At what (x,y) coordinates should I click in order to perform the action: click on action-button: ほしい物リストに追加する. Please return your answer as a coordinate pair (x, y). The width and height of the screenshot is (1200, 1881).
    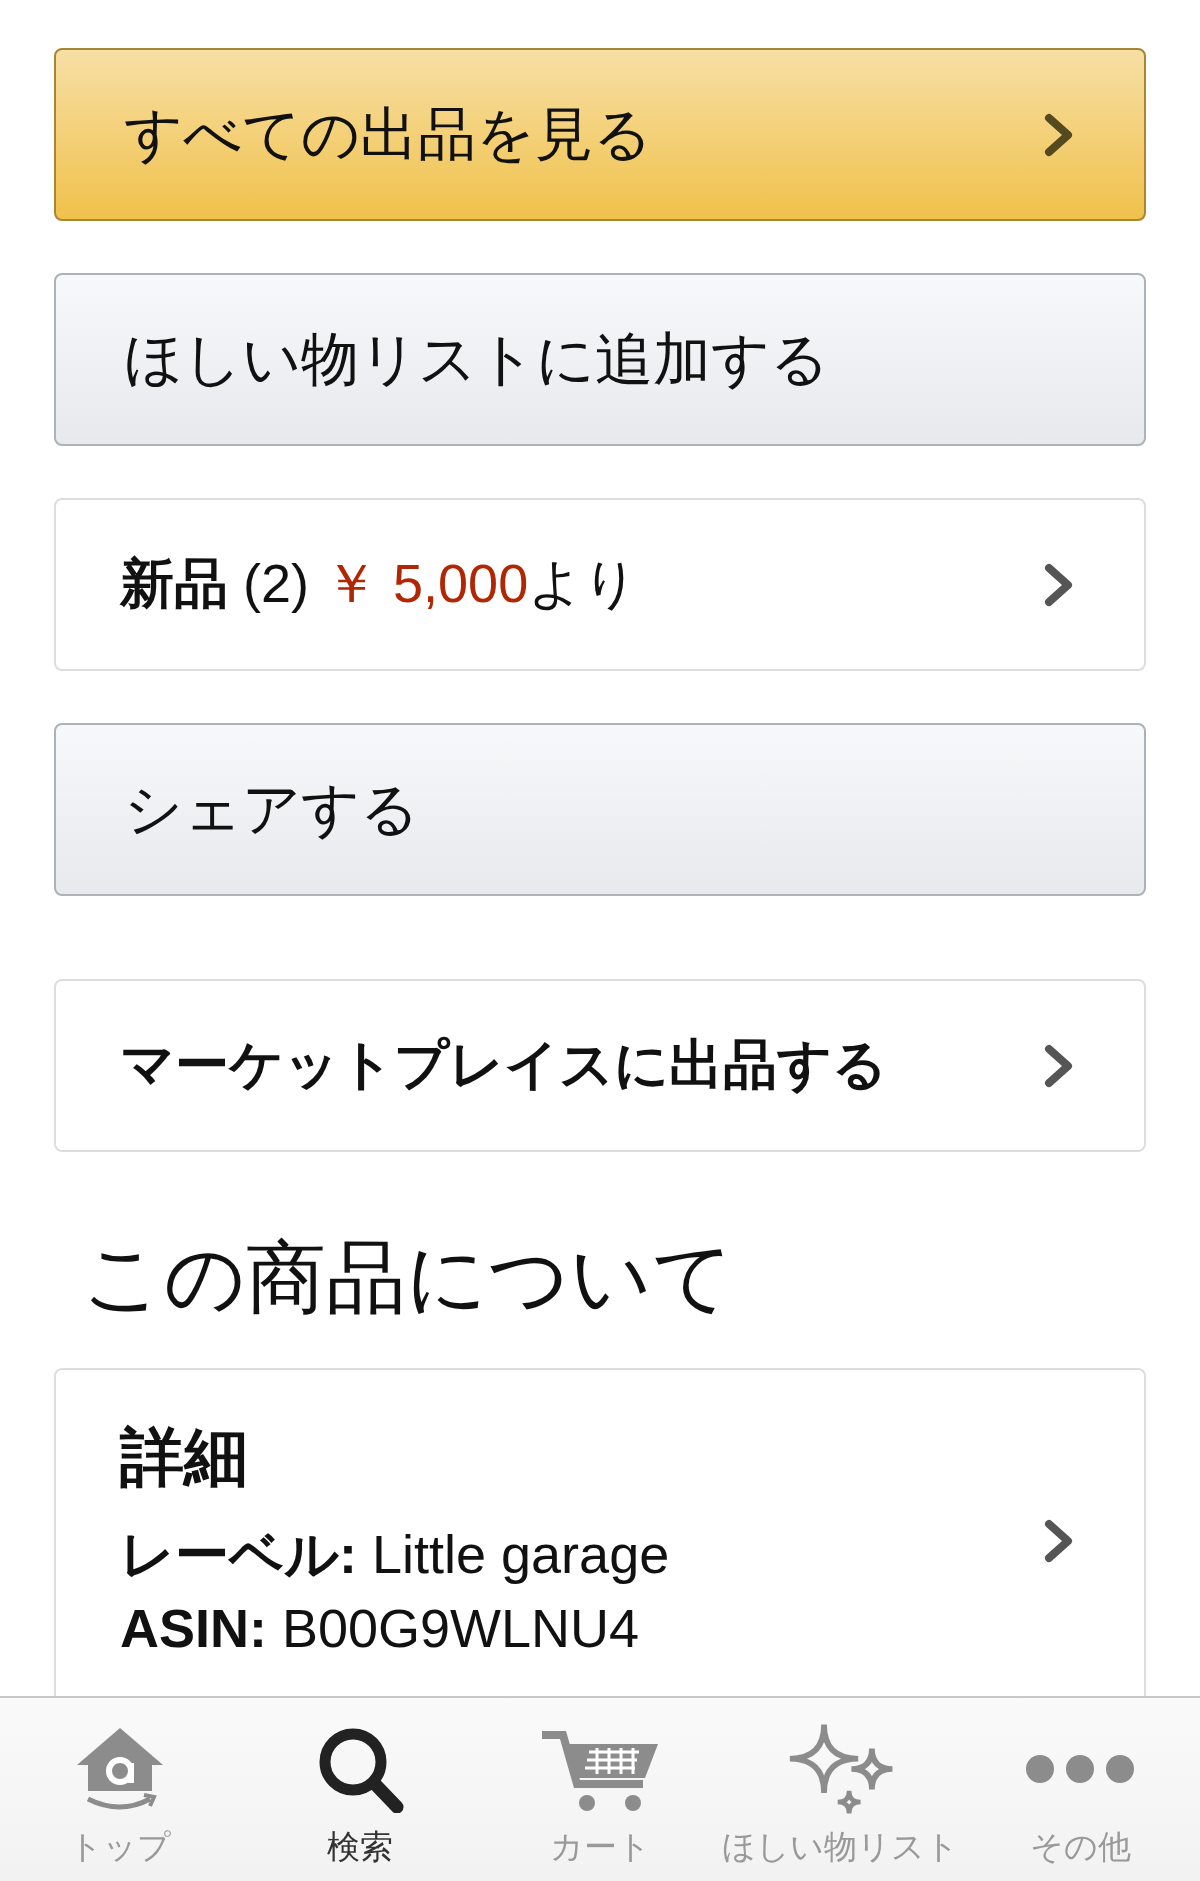
    Looking at the image, I should click on (600, 359).